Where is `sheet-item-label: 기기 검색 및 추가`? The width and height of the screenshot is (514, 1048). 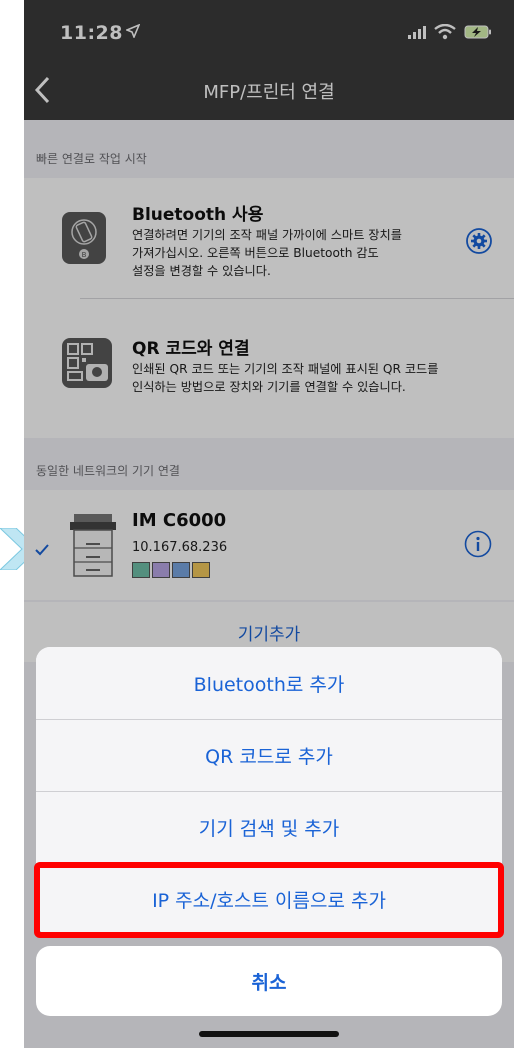 sheet-item-label: 기기 검색 및 추가 is located at coordinates (269, 829).